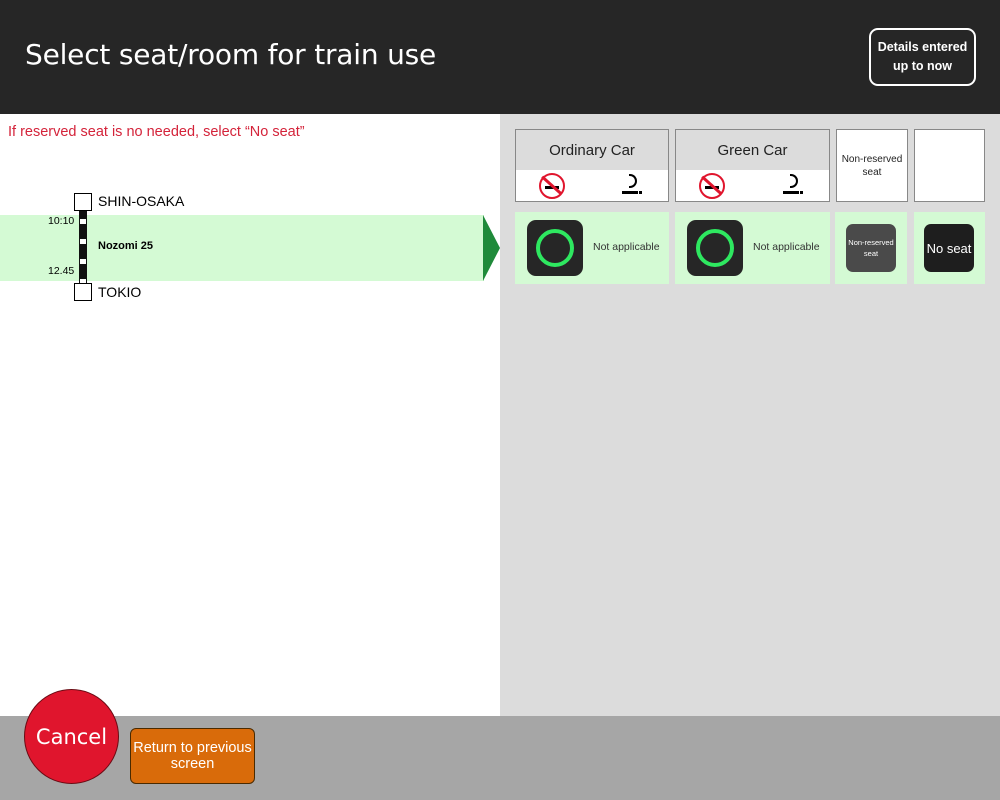 Image resolution: width=1000 pixels, height=800 pixels. Describe the element at coordinates (61, 221) in the screenshot. I see `departure-time: 10:10` at that location.